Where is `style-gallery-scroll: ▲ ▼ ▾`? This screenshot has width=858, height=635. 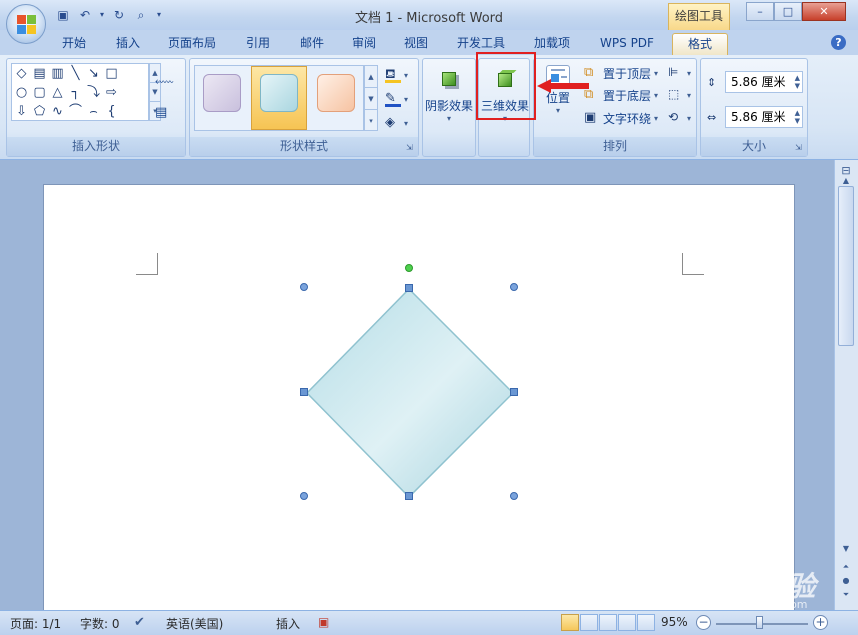 style-gallery-scroll: ▲ ▼ ▾ is located at coordinates (371, 98).